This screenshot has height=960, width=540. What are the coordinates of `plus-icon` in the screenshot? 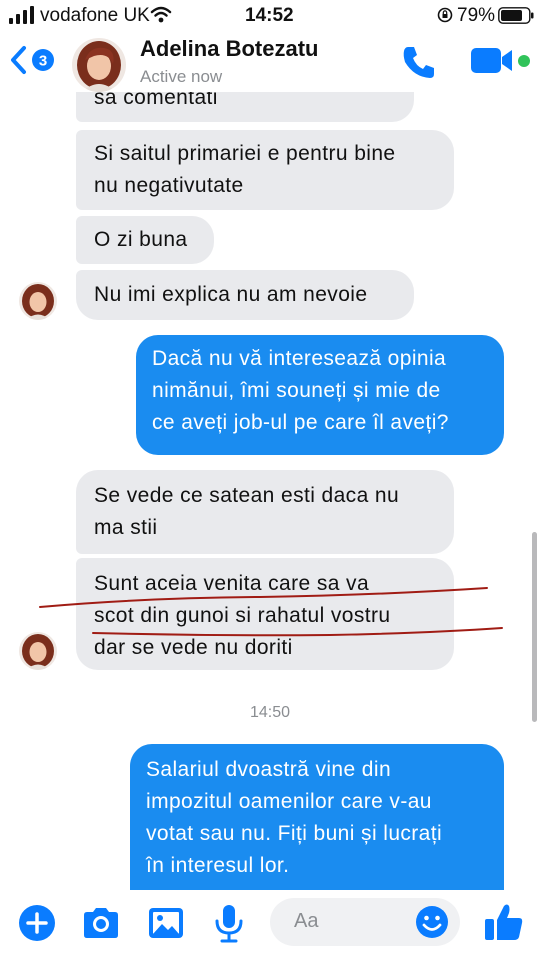 It's located at (37, 923).